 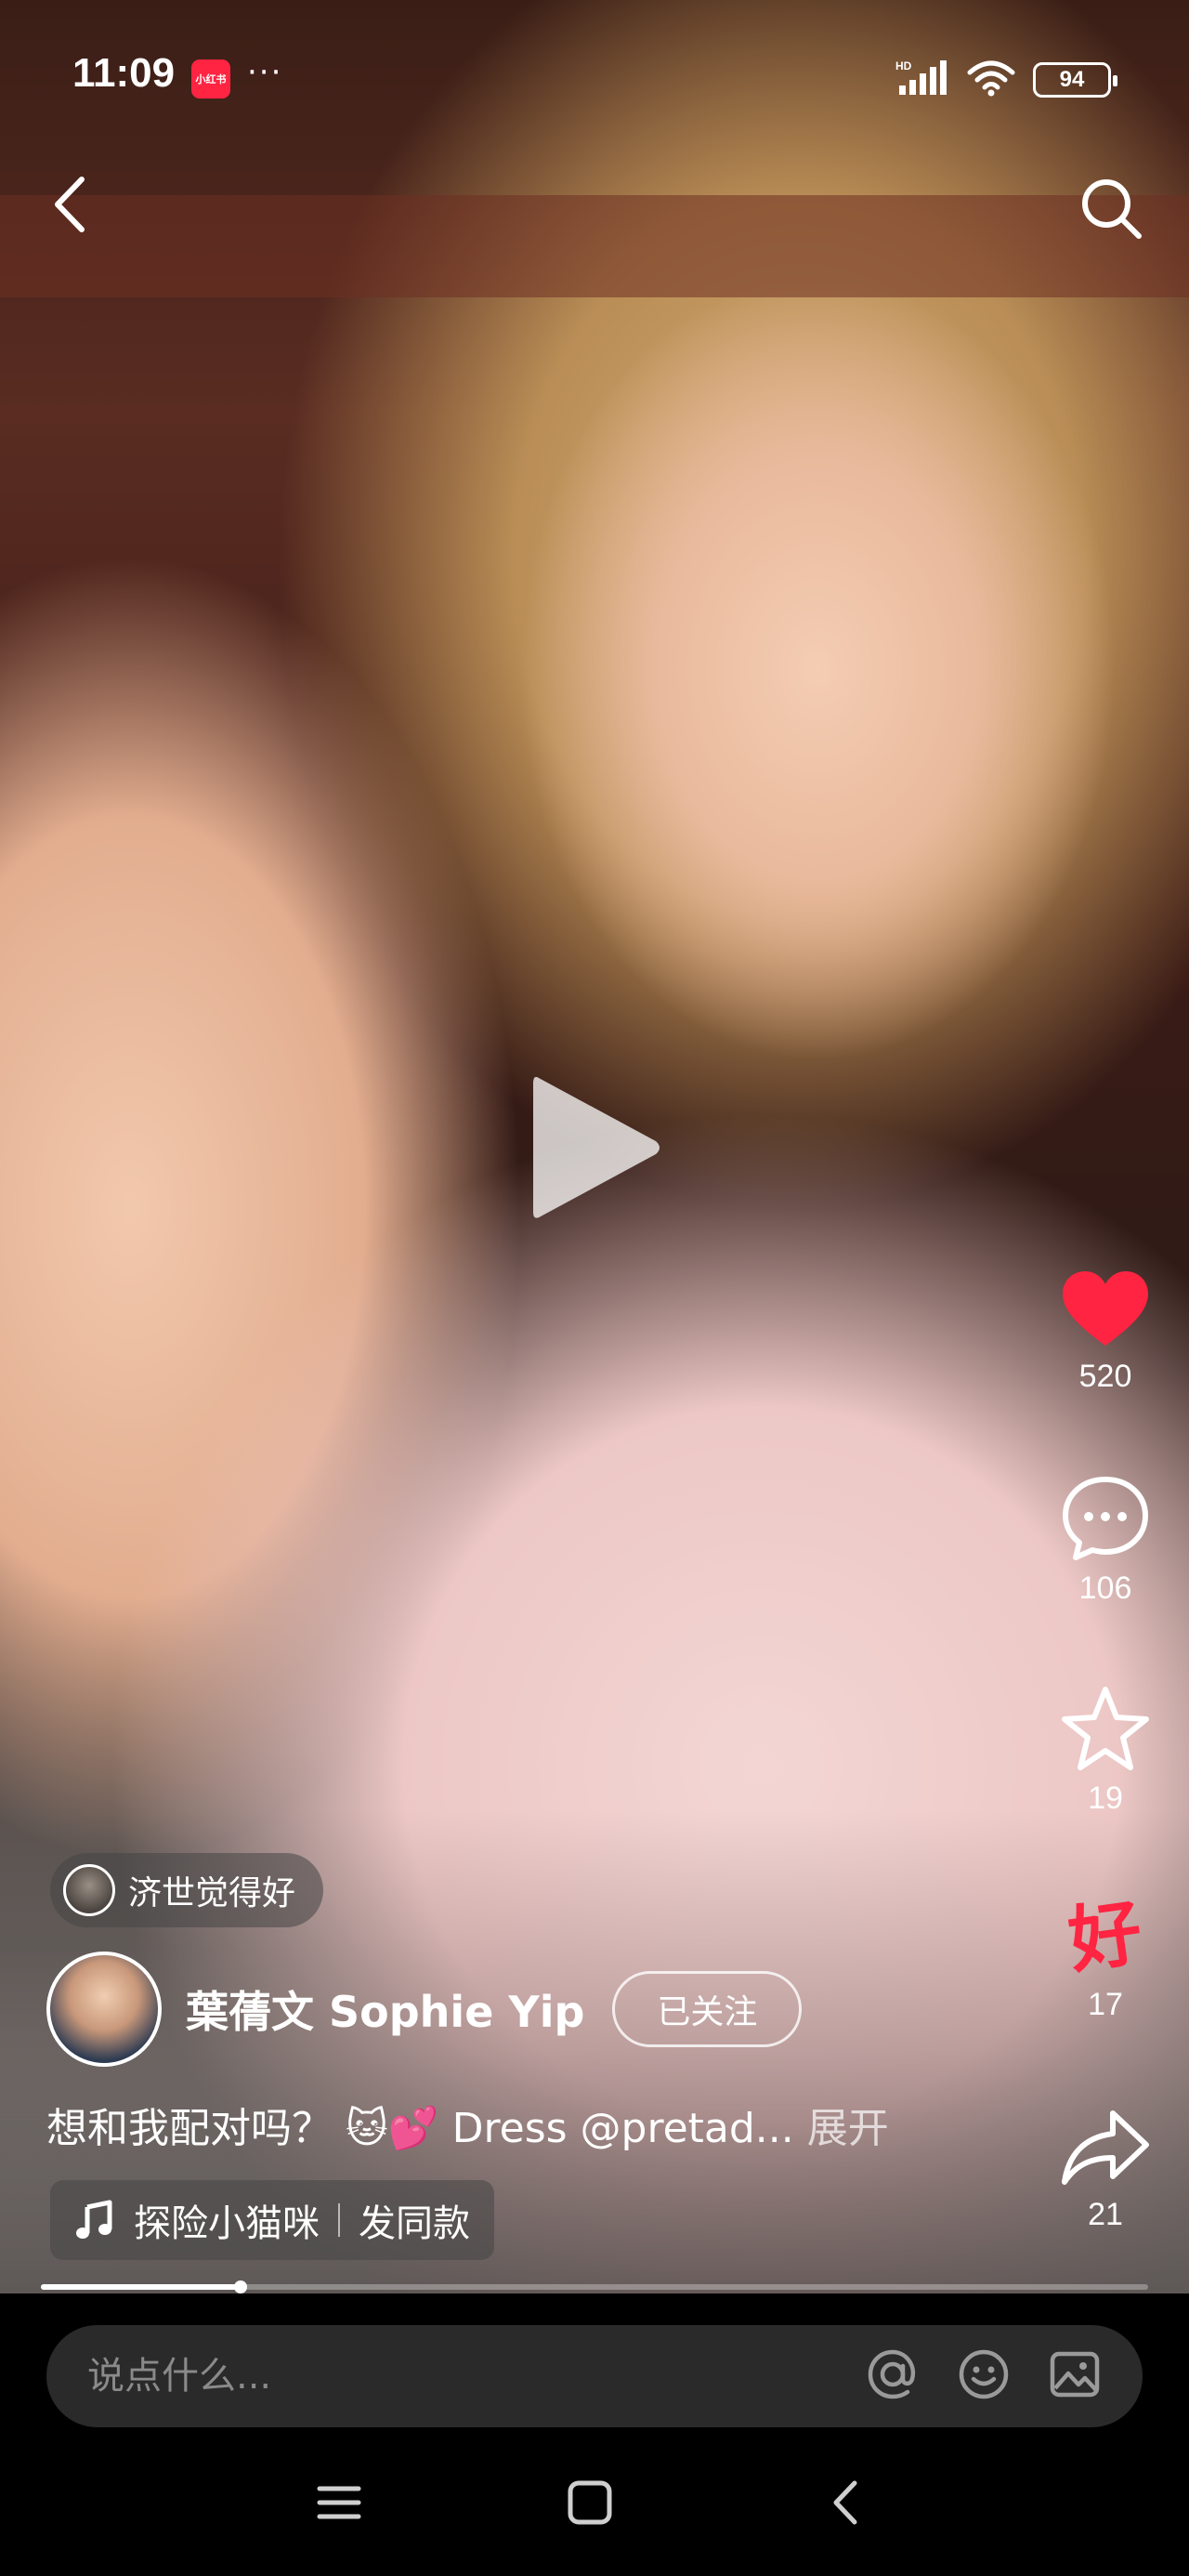 I want to click on liker-avatar, so click(x=89, y=1890).